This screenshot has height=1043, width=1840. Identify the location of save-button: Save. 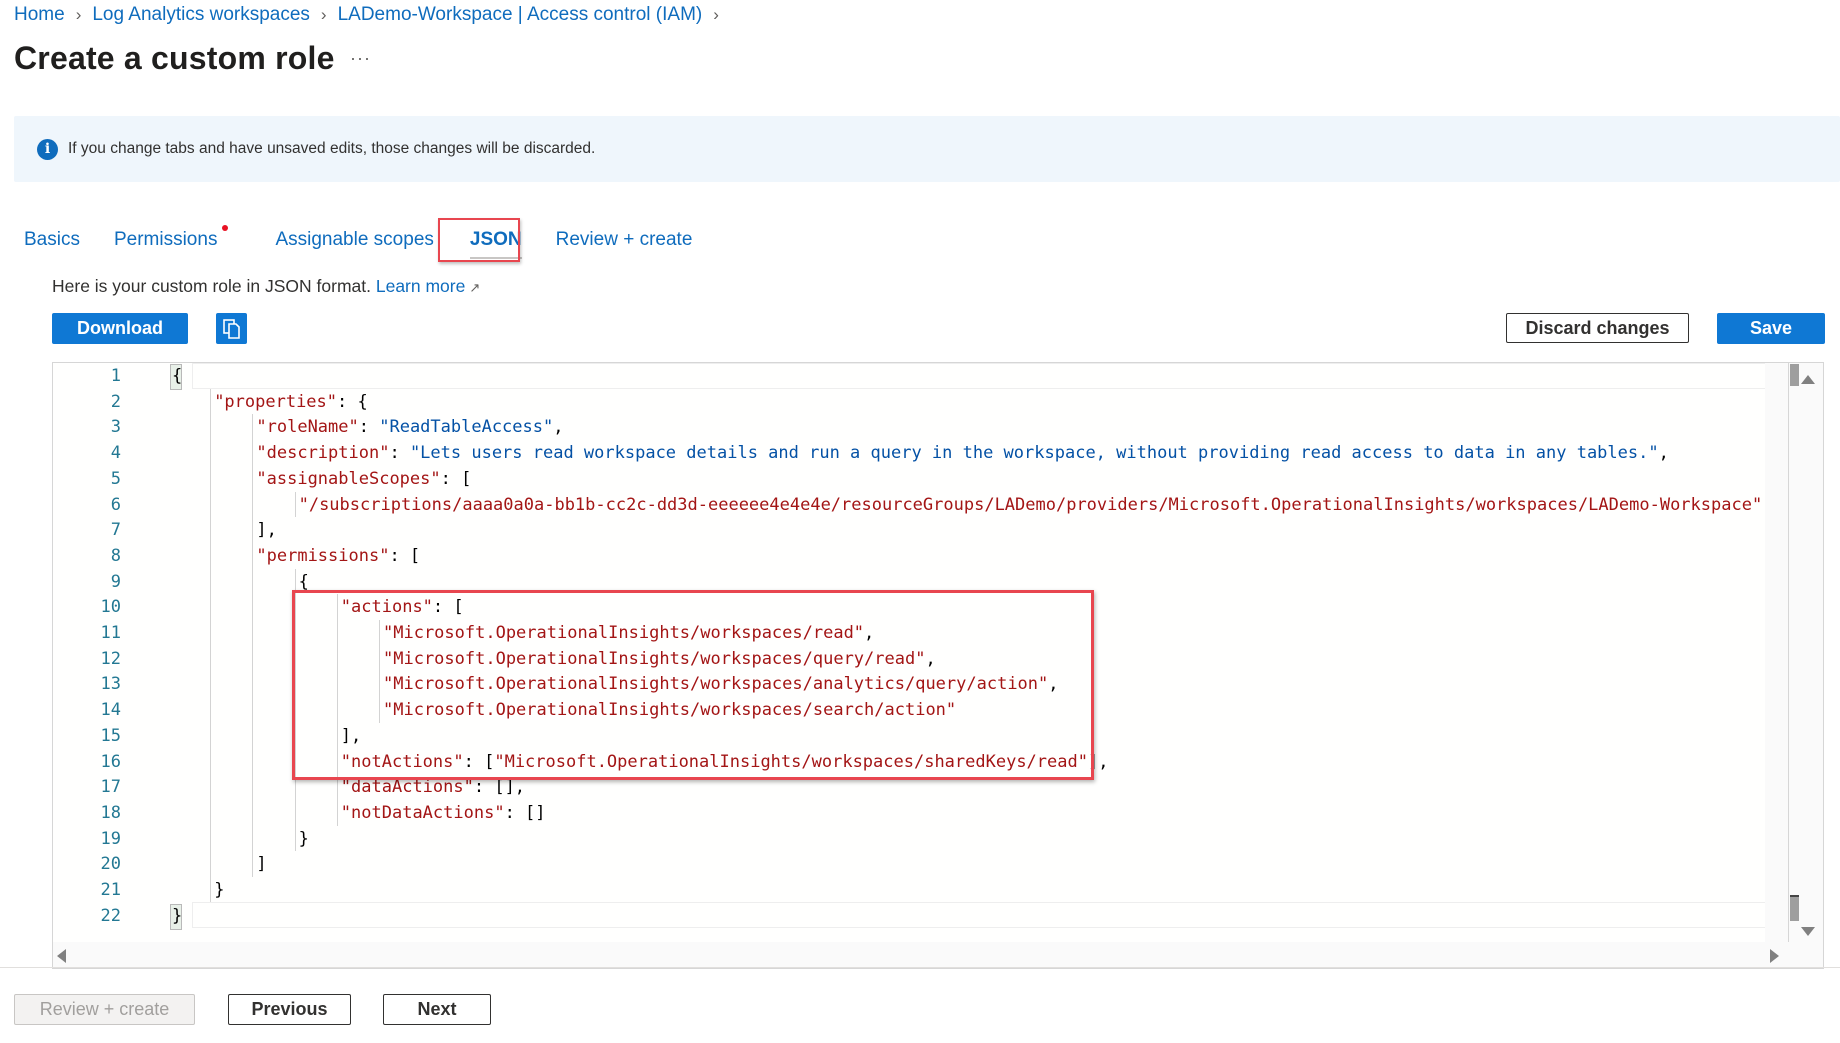
(1771, 328).